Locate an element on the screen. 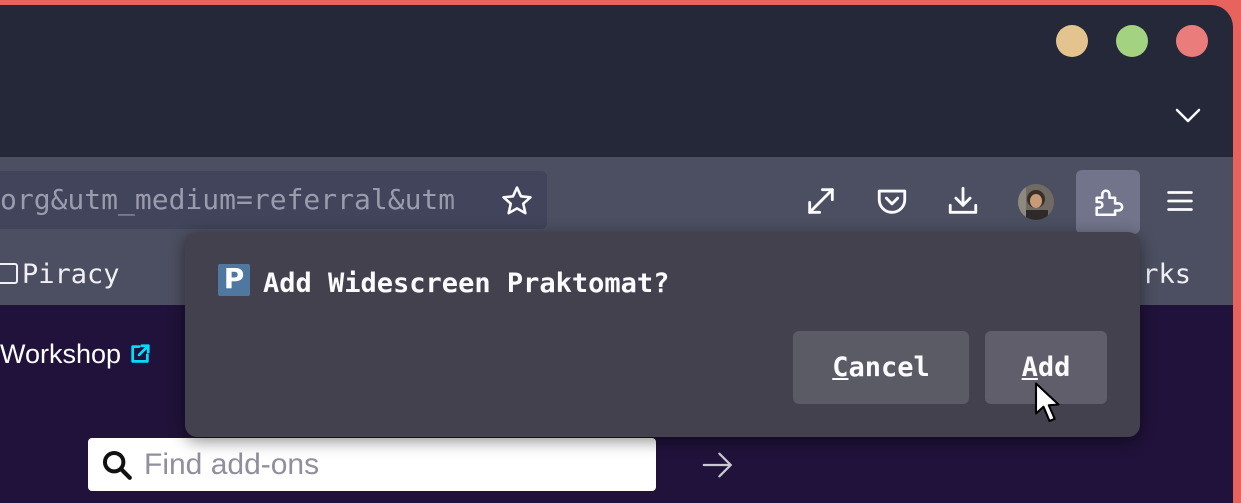 The height and width of the screenshot is (503, 1241). chevron-down-icon is located at coordinates (1188, 115).